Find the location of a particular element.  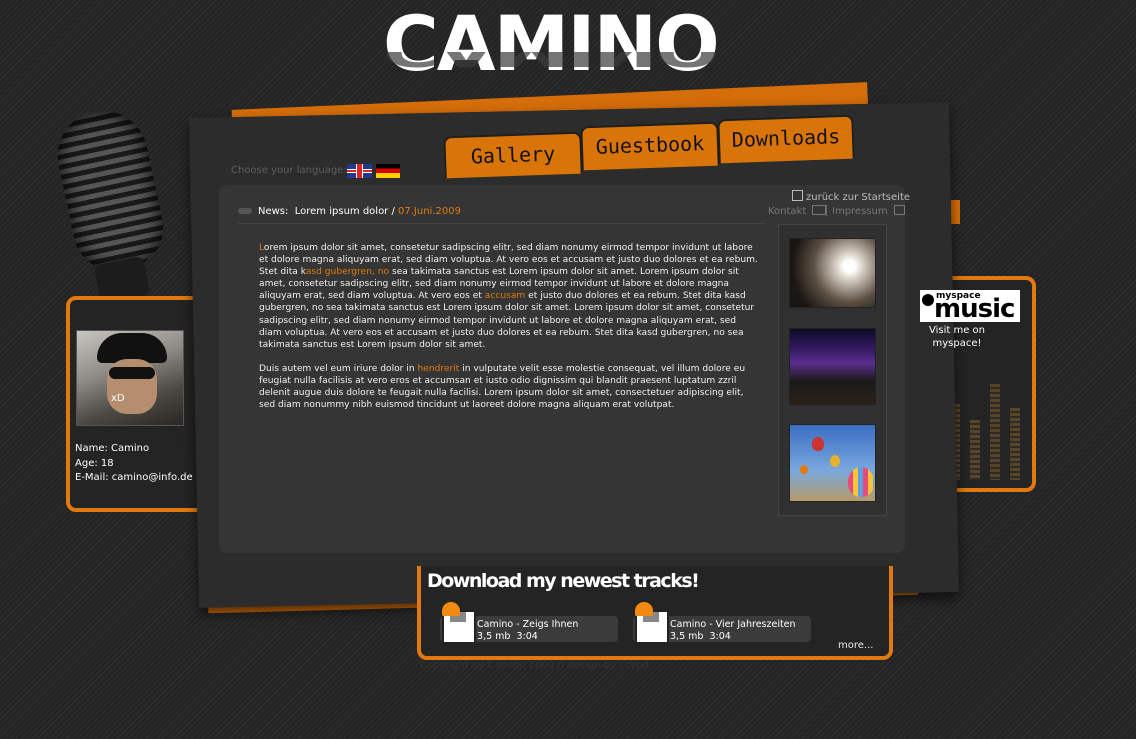

news-date: 07.Juni.2009 is located at coordinates (429, 211).